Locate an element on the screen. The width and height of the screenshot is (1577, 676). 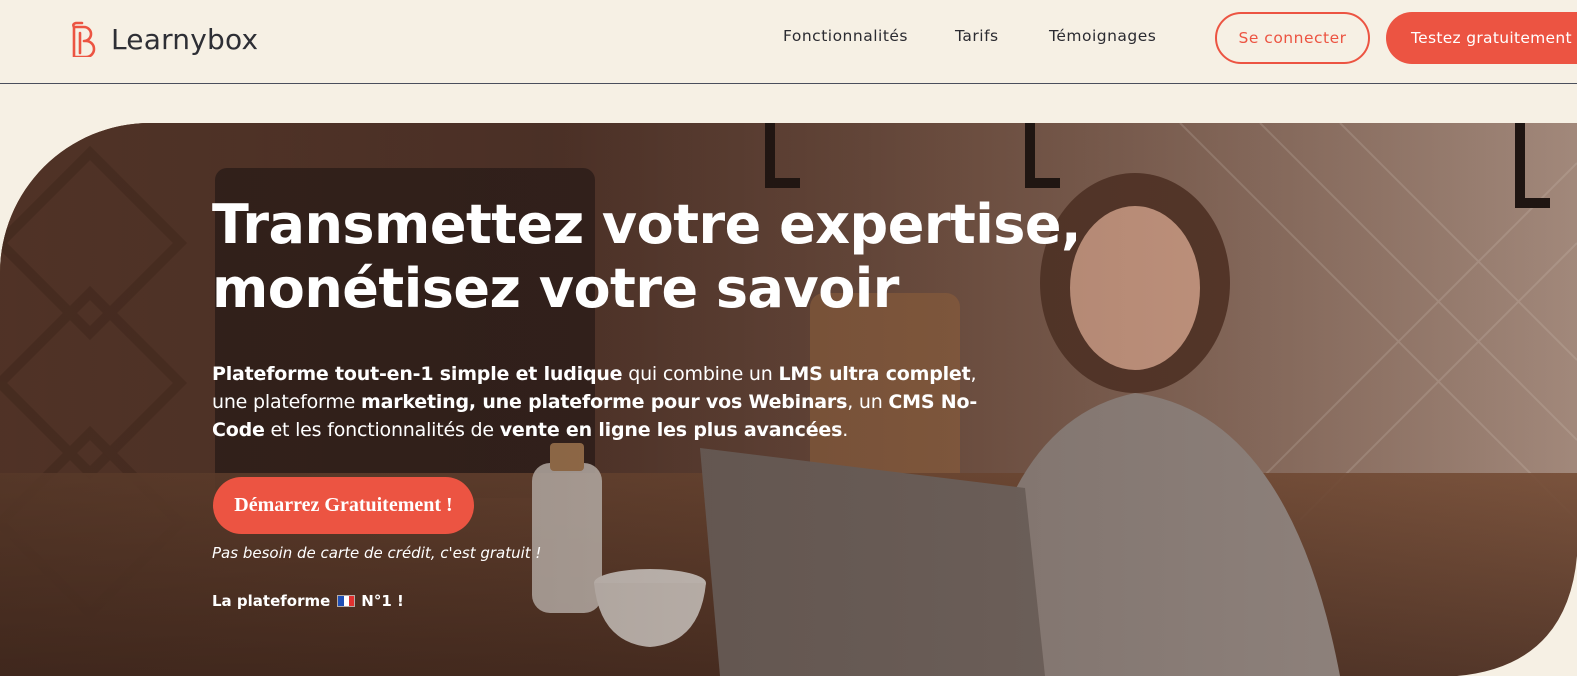
login-button: Se connecter is located at coordinates (1292, 38).